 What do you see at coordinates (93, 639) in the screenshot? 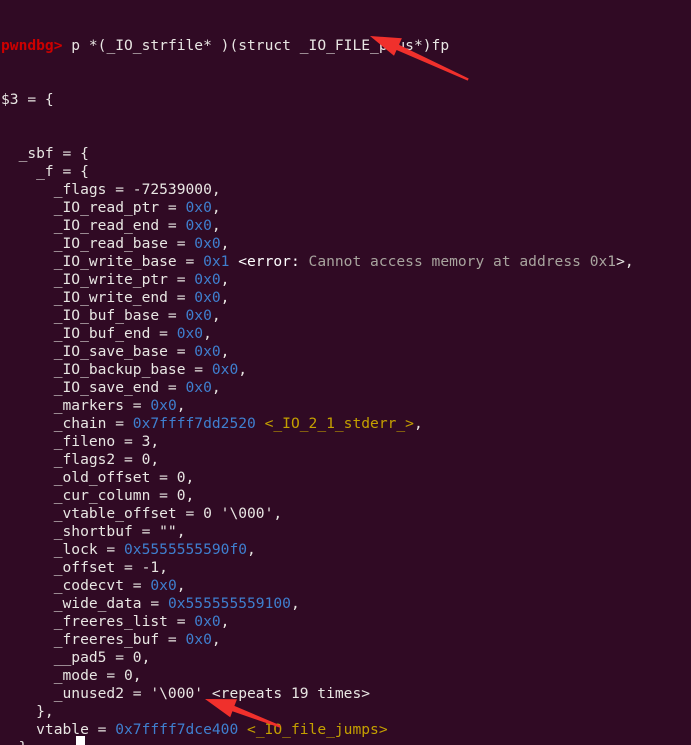
I see `field-name: _freeres_buf =` at bounding box center [93, 639].